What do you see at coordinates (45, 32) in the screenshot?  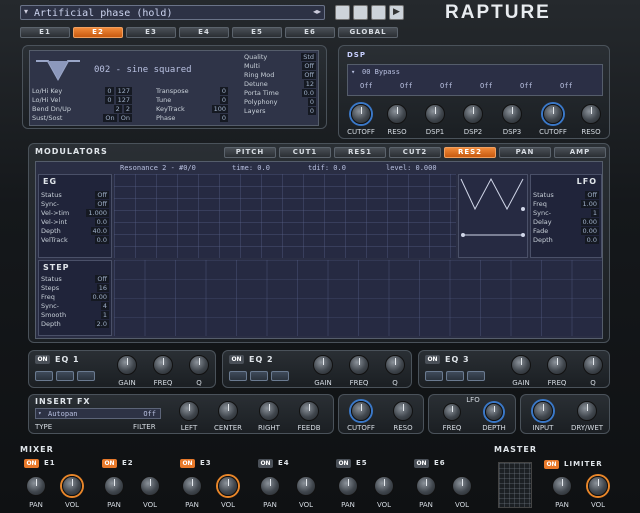 I see `tab-e1: E1` at bounding box center [45, 32].